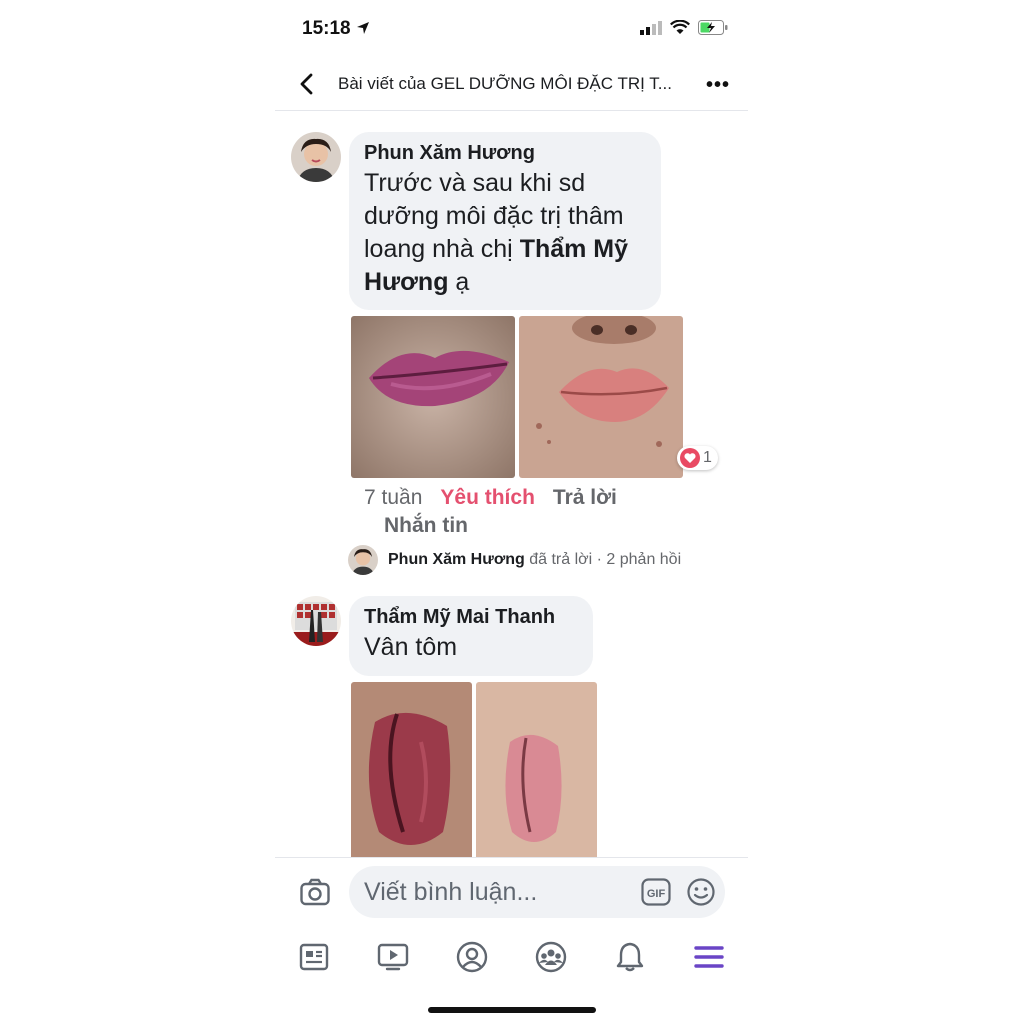  What do you see at coordinates (363, 560) in the screenshot?
I see `reply-avatar` at bounding box center [363, 560].